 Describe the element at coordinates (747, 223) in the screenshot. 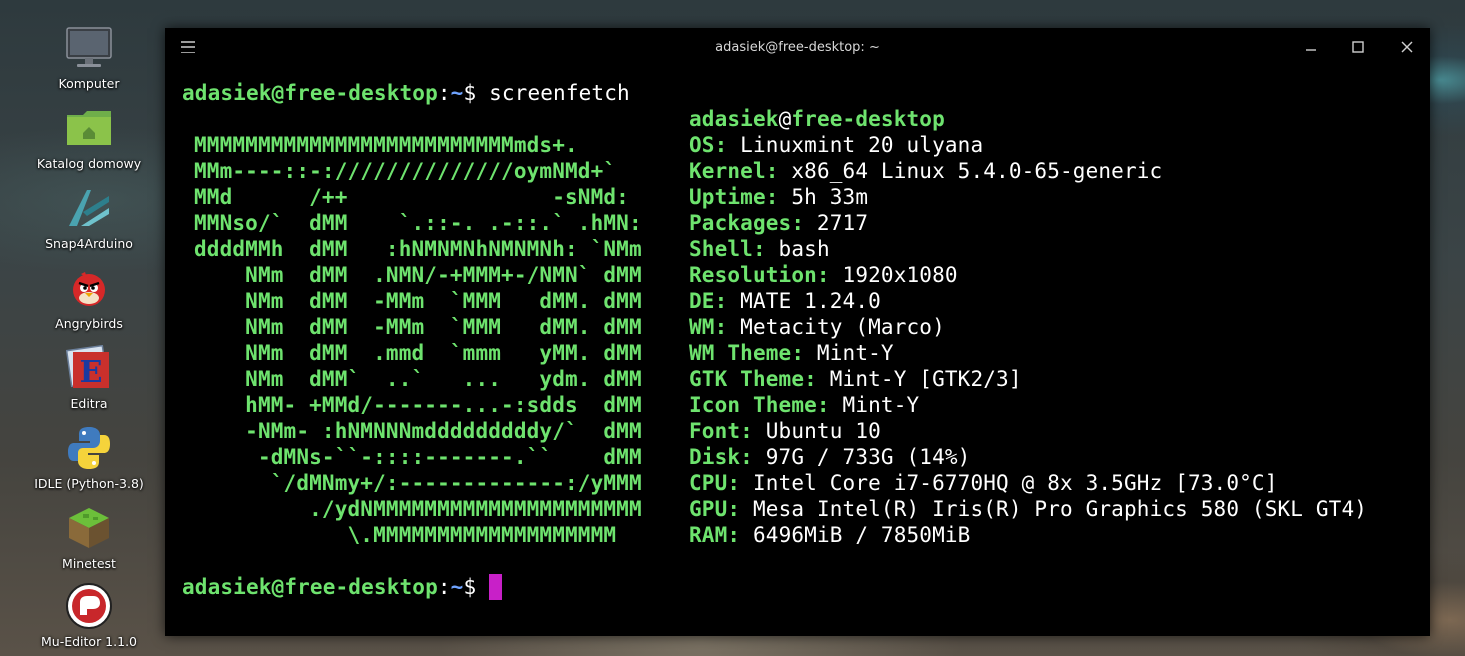

I see `info-key: Packages:` at that location.